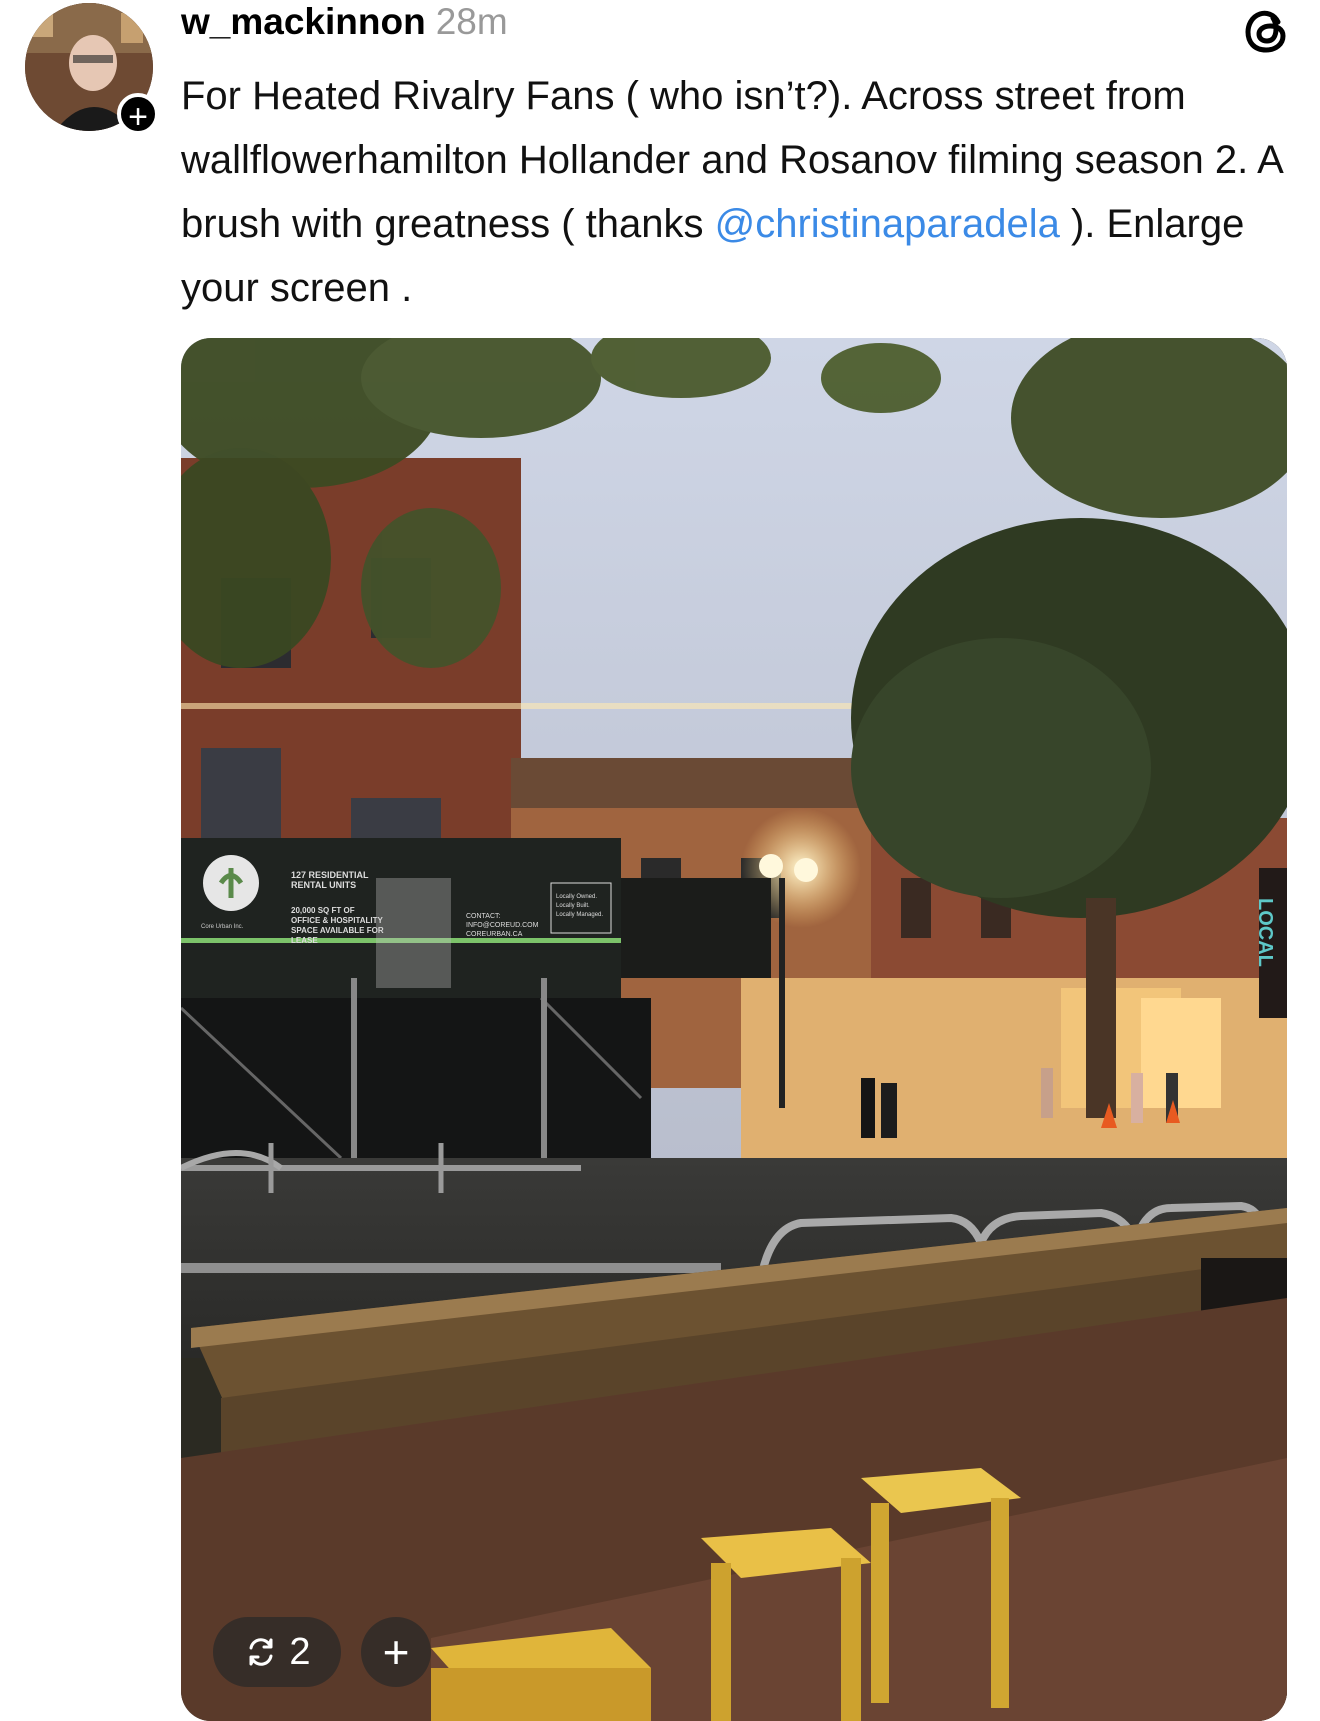  What do you see at coordinates (576, 897) in the screenshot?
I see `billboard-slogan1: Locally Owned.` at bounding box center [576, 897].